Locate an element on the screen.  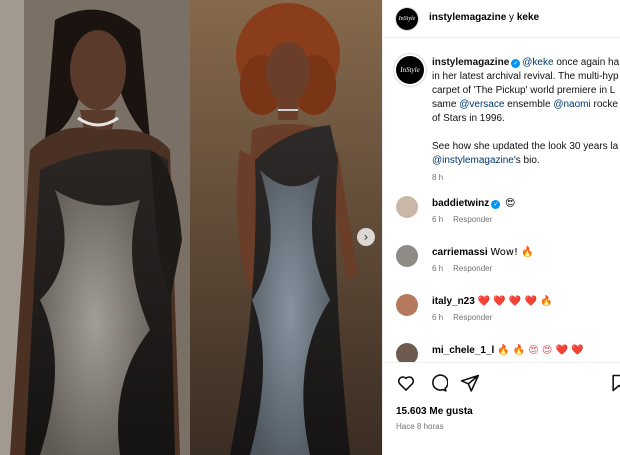
account-link: instylemagazine is located at coordinates (467, 17).